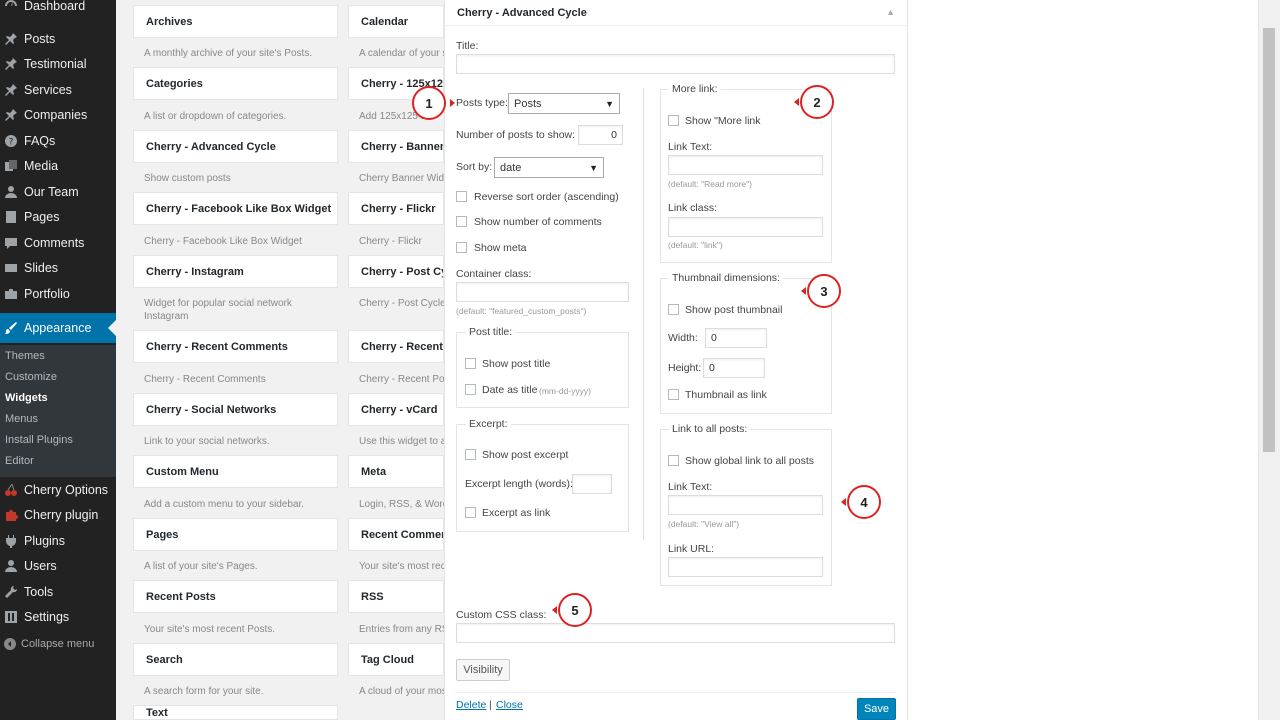  Describe the element at coordinates (396, 346) in the screenshot. I see `widget-cherry-recent-posts: Cherry - Recent Po` at that location.